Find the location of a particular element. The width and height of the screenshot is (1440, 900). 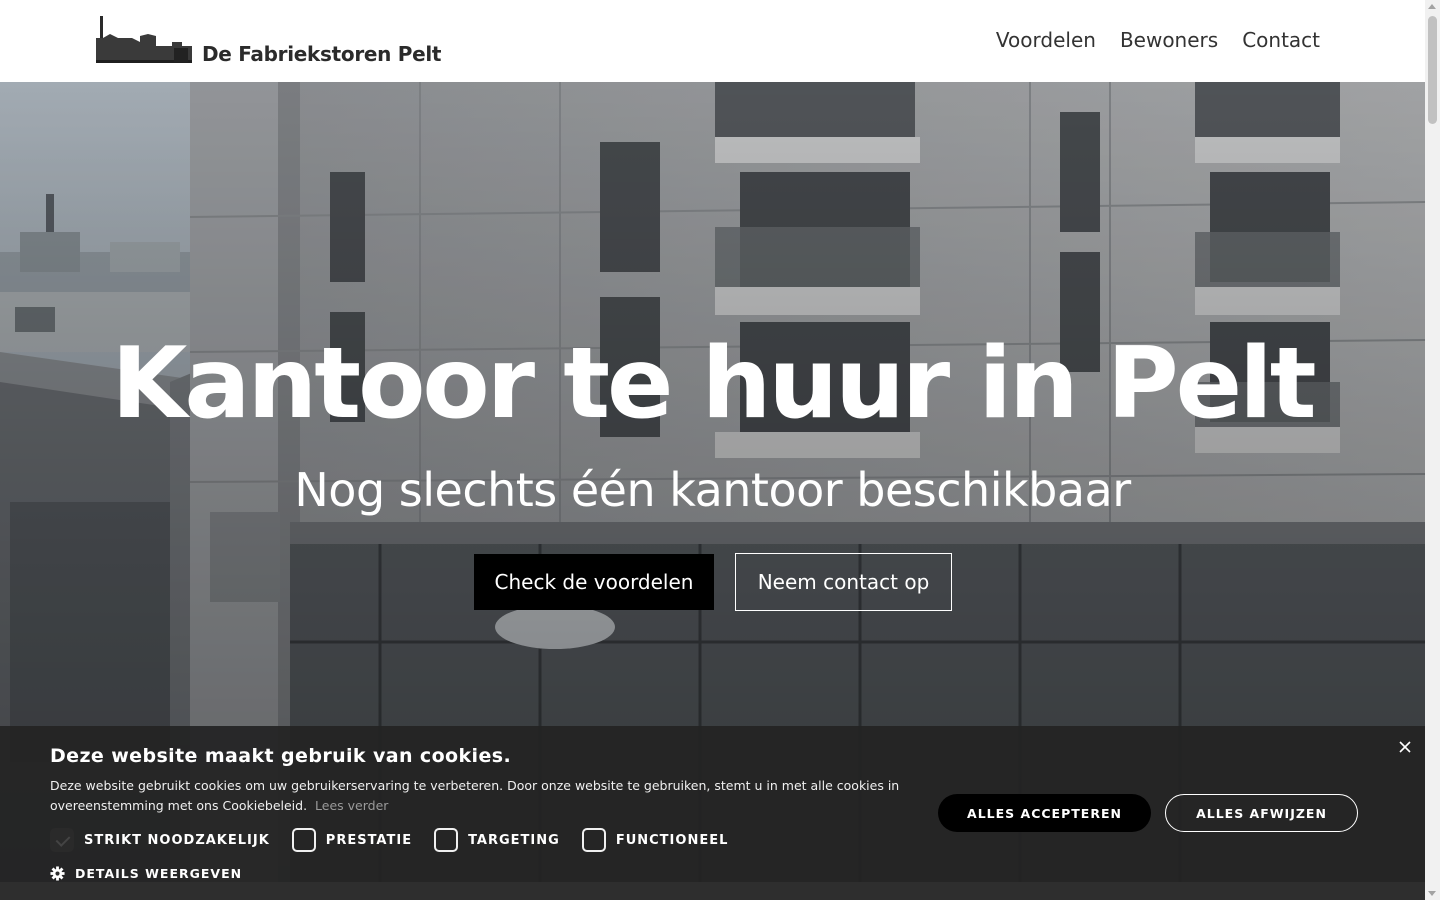

show-details-toggle: DETAILS WEERGEVEN is located at coordinates (146, 873).